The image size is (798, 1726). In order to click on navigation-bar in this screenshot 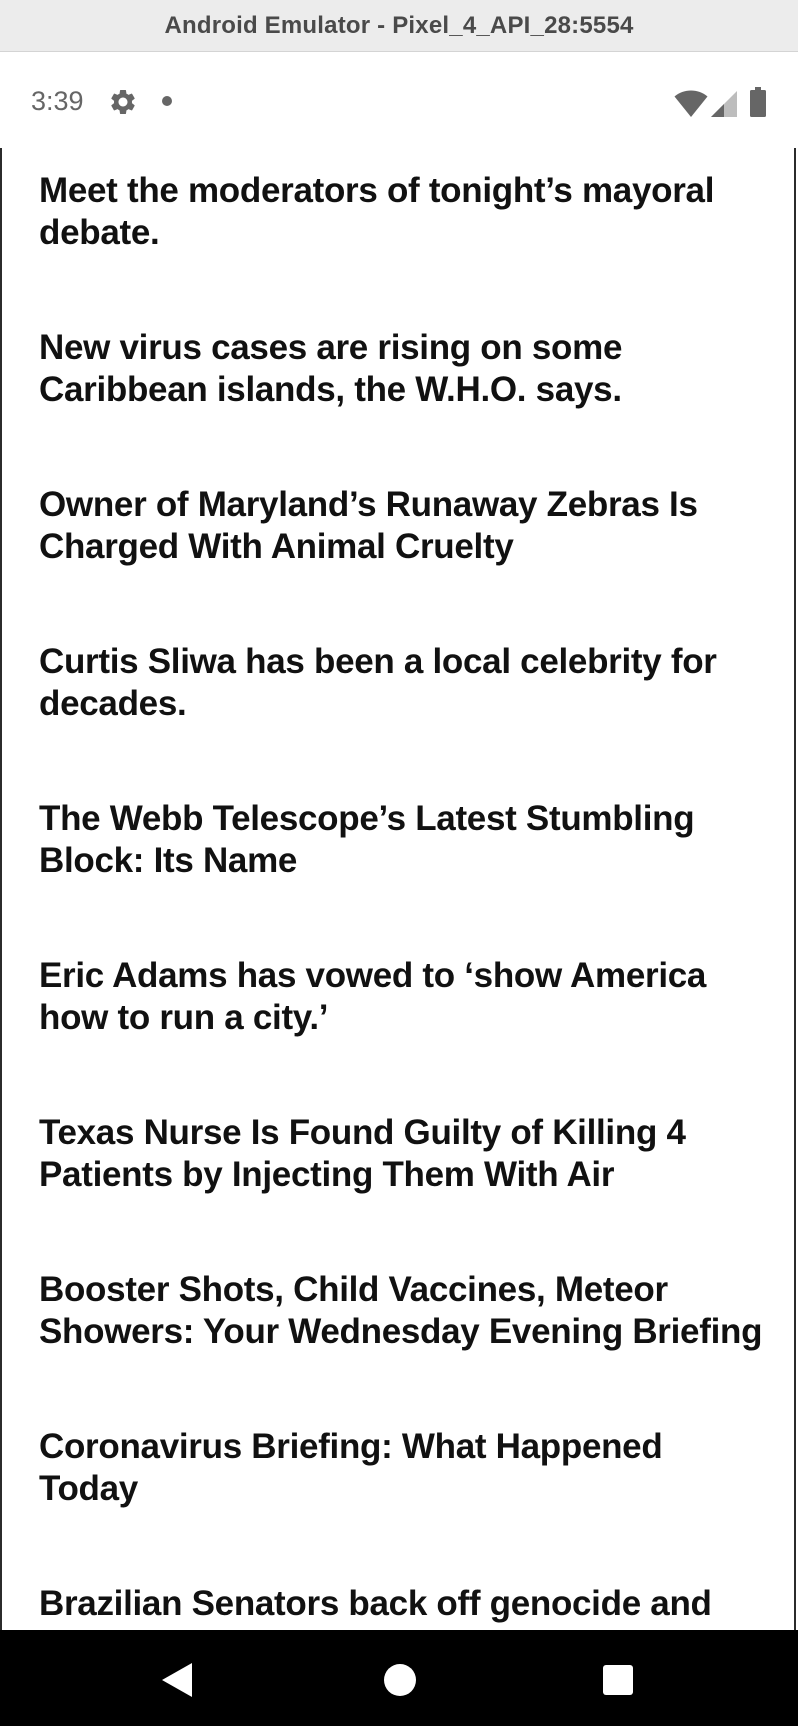, I will do `click(399, 1678)`.